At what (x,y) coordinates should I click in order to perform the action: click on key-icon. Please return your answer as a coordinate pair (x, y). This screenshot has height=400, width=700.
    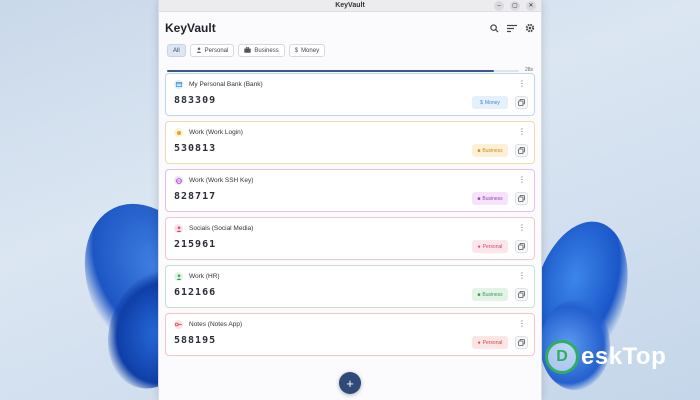
    Looking at the image, I should click on (178, 324).